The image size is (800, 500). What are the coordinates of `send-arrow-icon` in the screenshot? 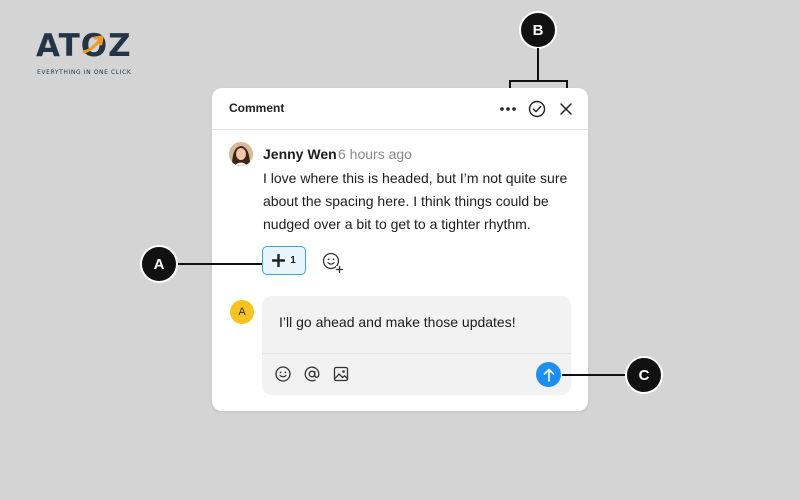 It's located at (548, 375).